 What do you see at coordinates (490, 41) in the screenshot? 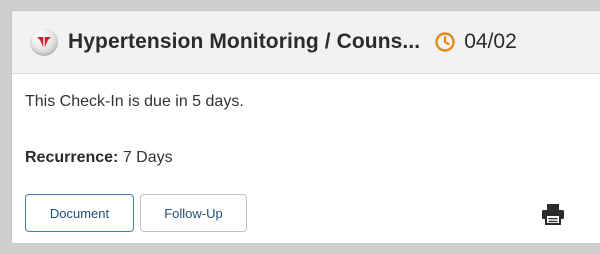
I see `due-date: 04/02` at bounding box center [490, 41].